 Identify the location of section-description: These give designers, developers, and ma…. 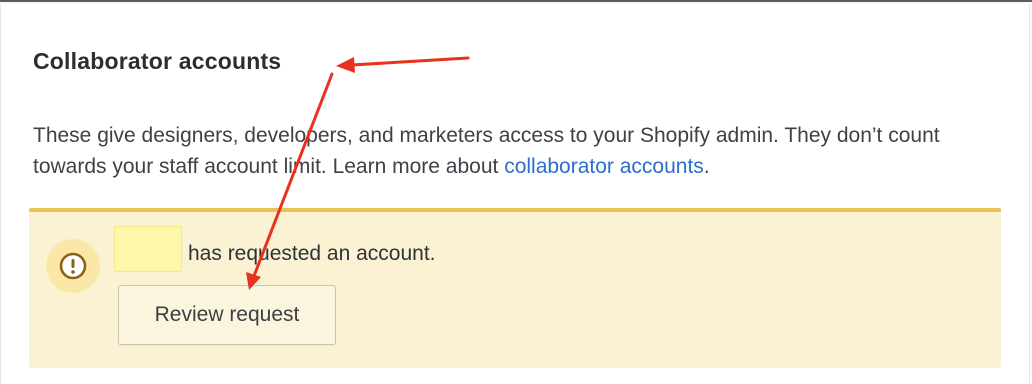
(503, 151).